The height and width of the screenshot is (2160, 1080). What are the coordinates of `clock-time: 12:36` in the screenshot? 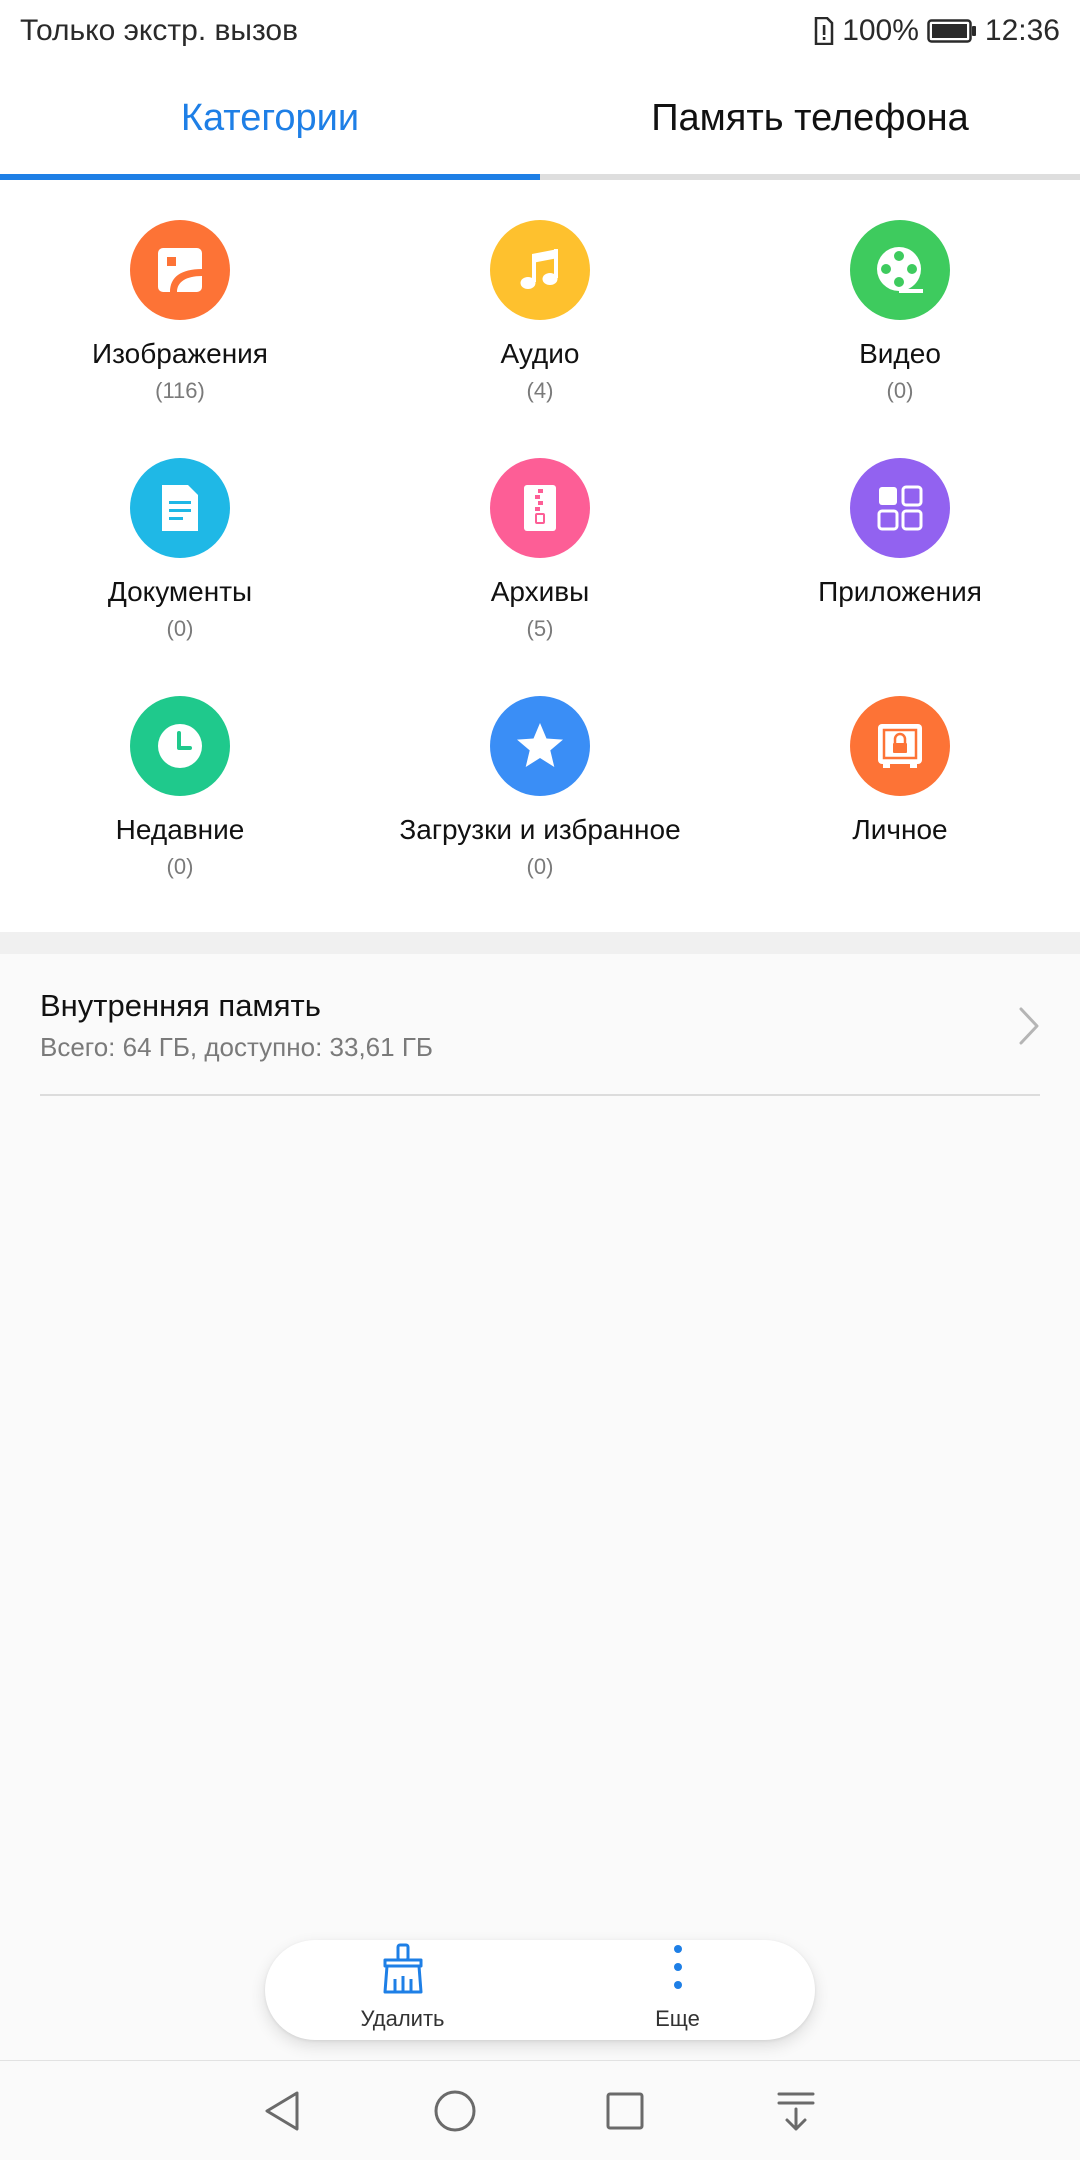 It's located at (1022, 30).